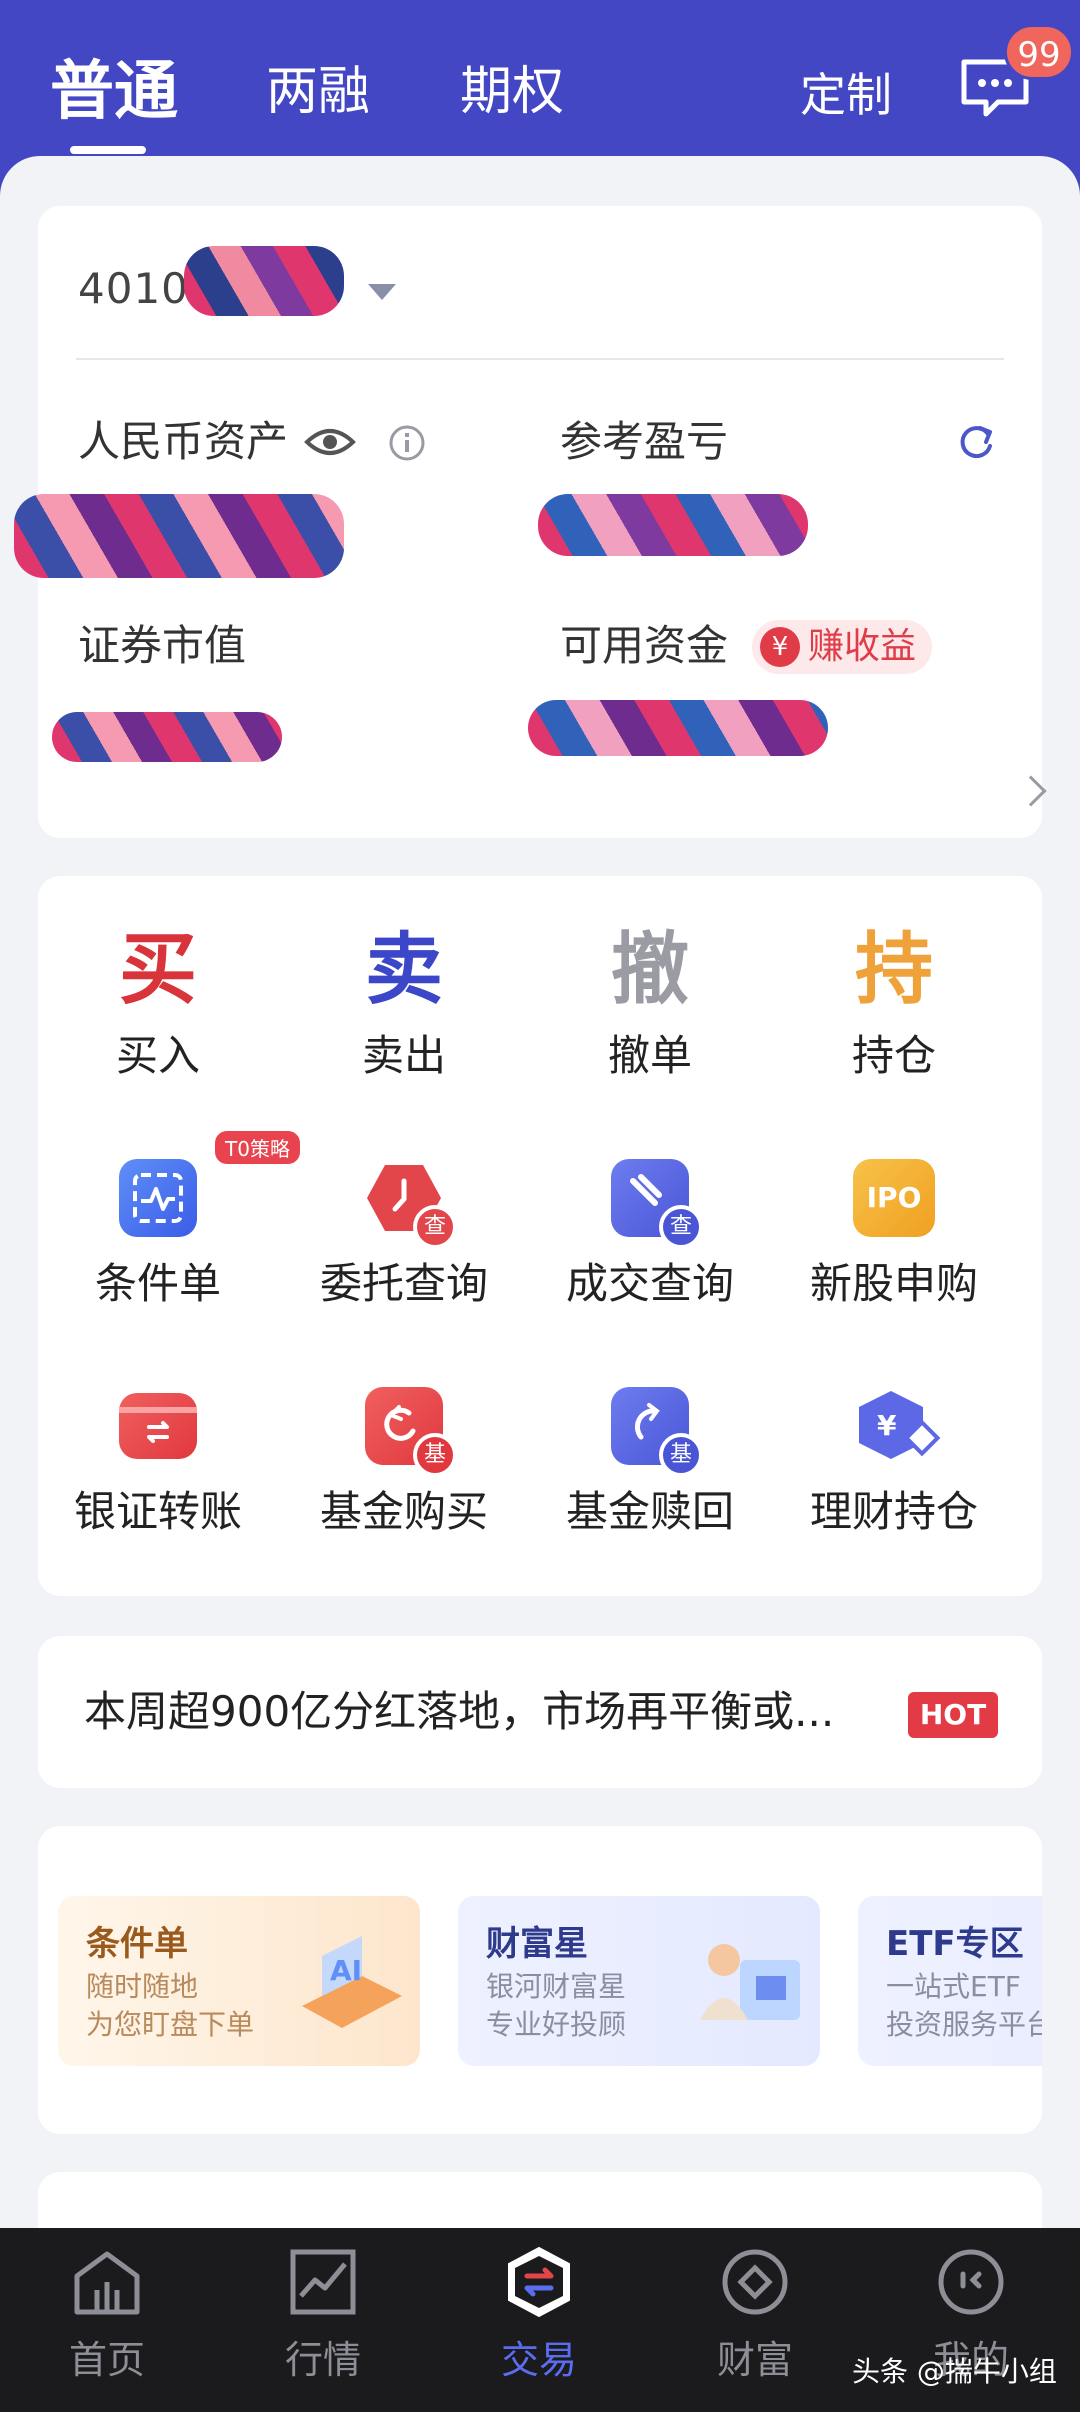 This screenshot has height=2412, width=1080. I want to click on sell-button: 卖 卖出, so click(404, 1003).